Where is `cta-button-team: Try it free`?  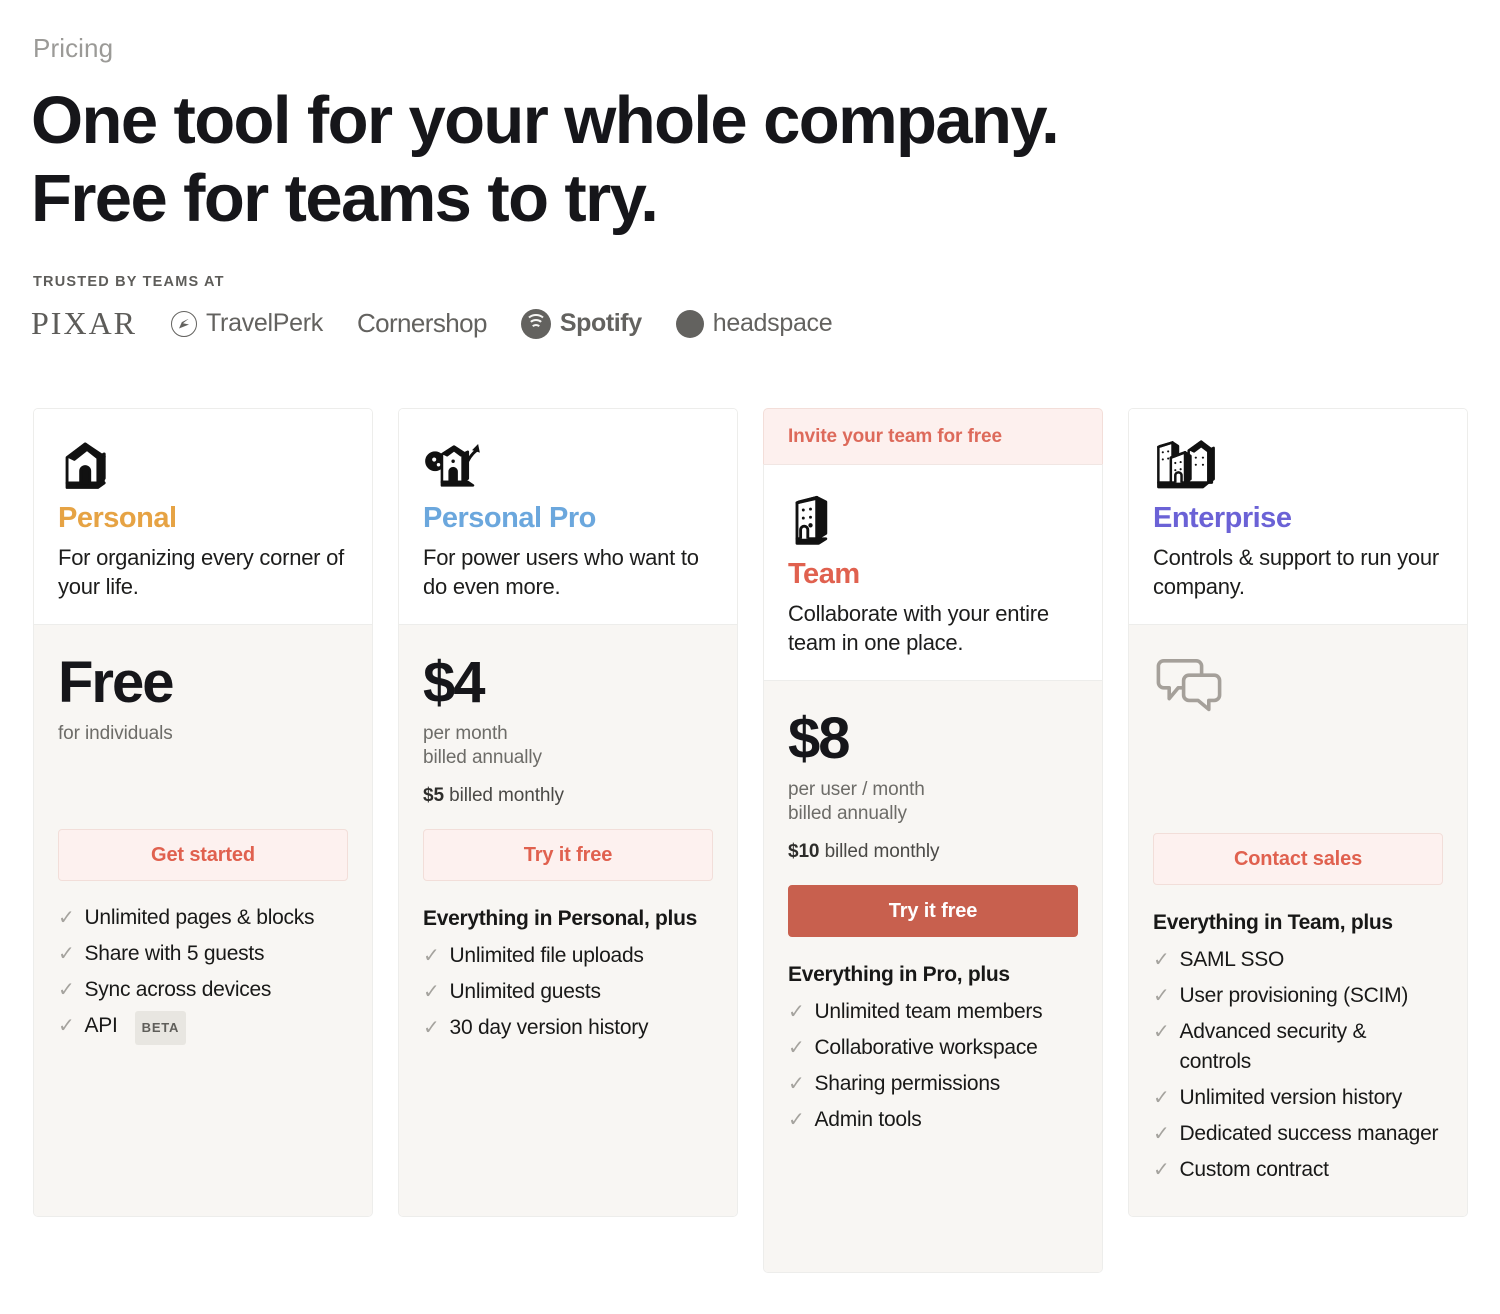 cta-button-team: Try it free is located at coordinates (933, 911).